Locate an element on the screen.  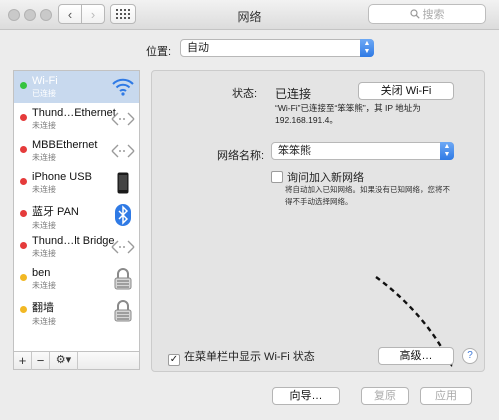
bluetooth-icon is located at coordinates (123, 215).